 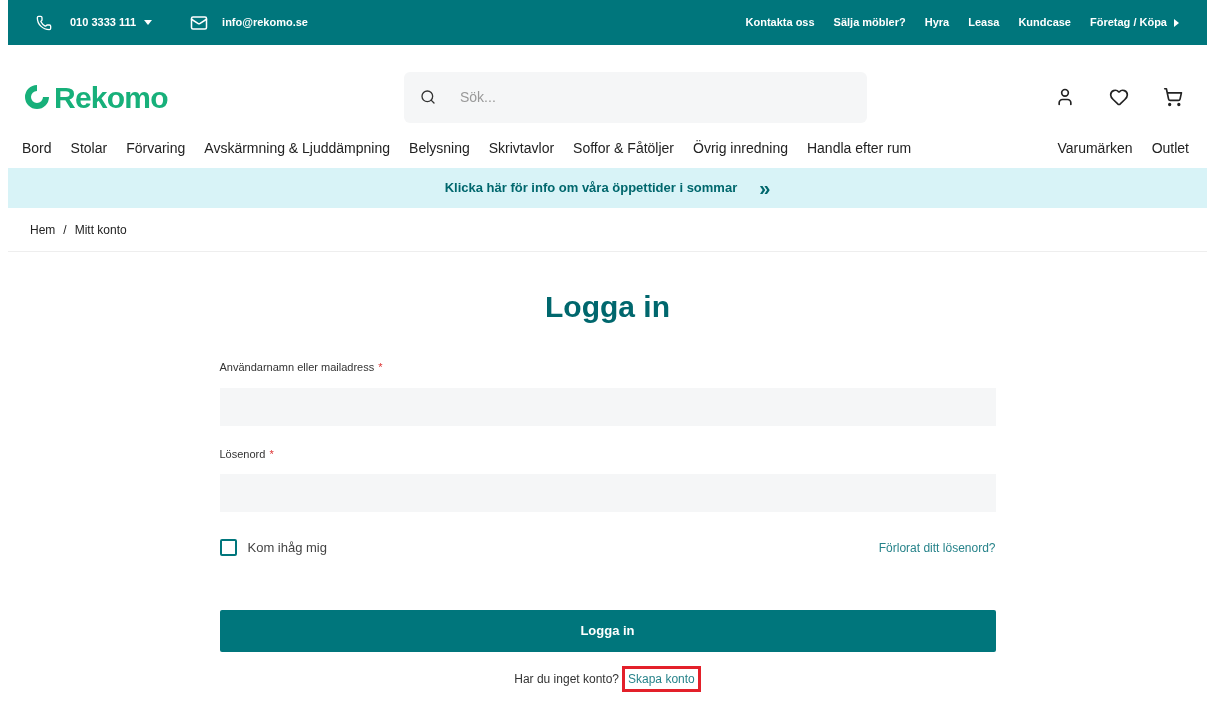 I want to click on nav-item: Skrivtavlor, so click(x=521, y=148).